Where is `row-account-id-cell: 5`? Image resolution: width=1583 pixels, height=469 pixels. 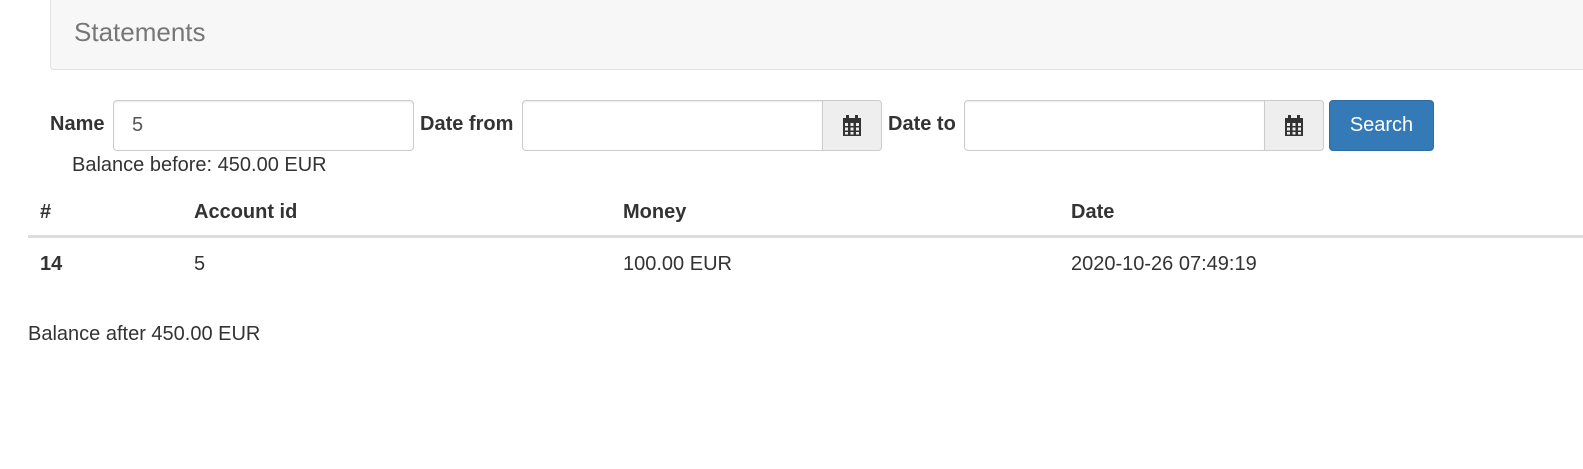
row-account-id-cell: 5 is located at coordinates (200, 264).